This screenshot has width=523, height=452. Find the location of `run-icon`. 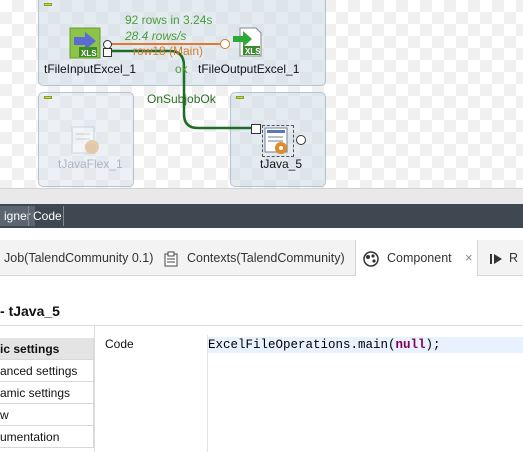

run-icon is located at coordinates (496, 258).